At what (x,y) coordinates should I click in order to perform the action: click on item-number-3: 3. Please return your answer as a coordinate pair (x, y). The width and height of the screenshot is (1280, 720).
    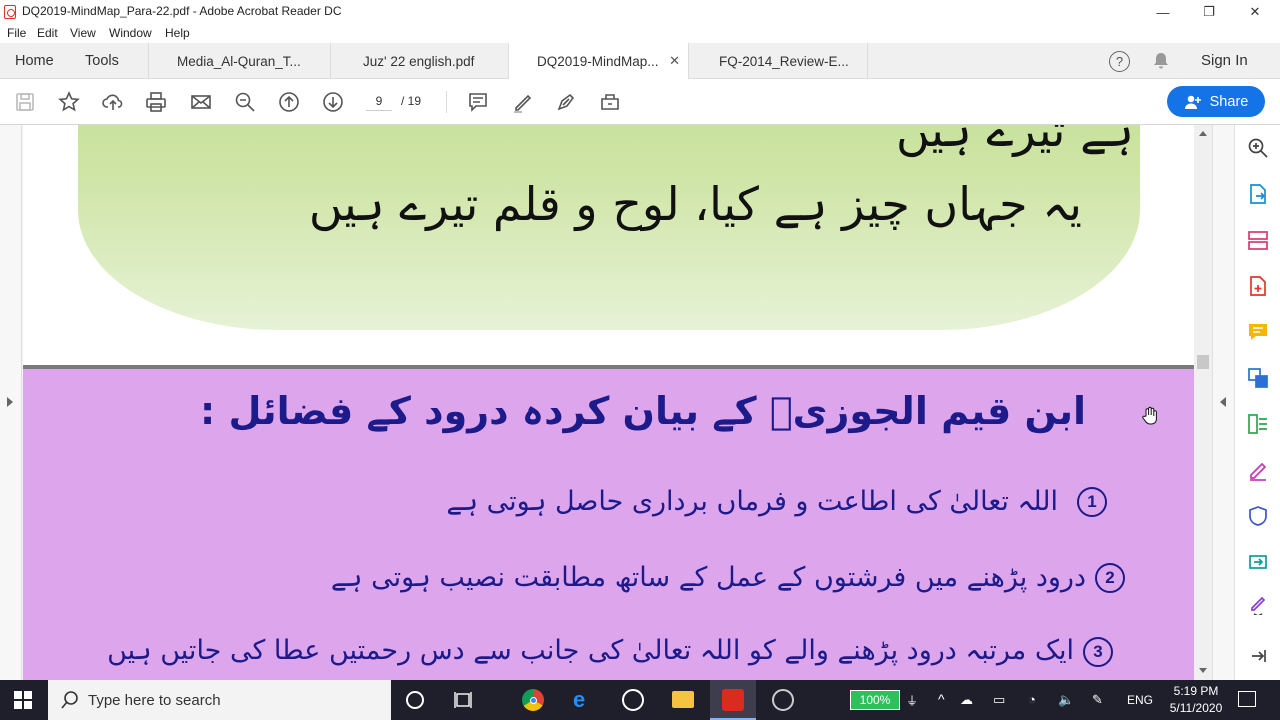
    Looking at the image, I should click on (1098, 652).